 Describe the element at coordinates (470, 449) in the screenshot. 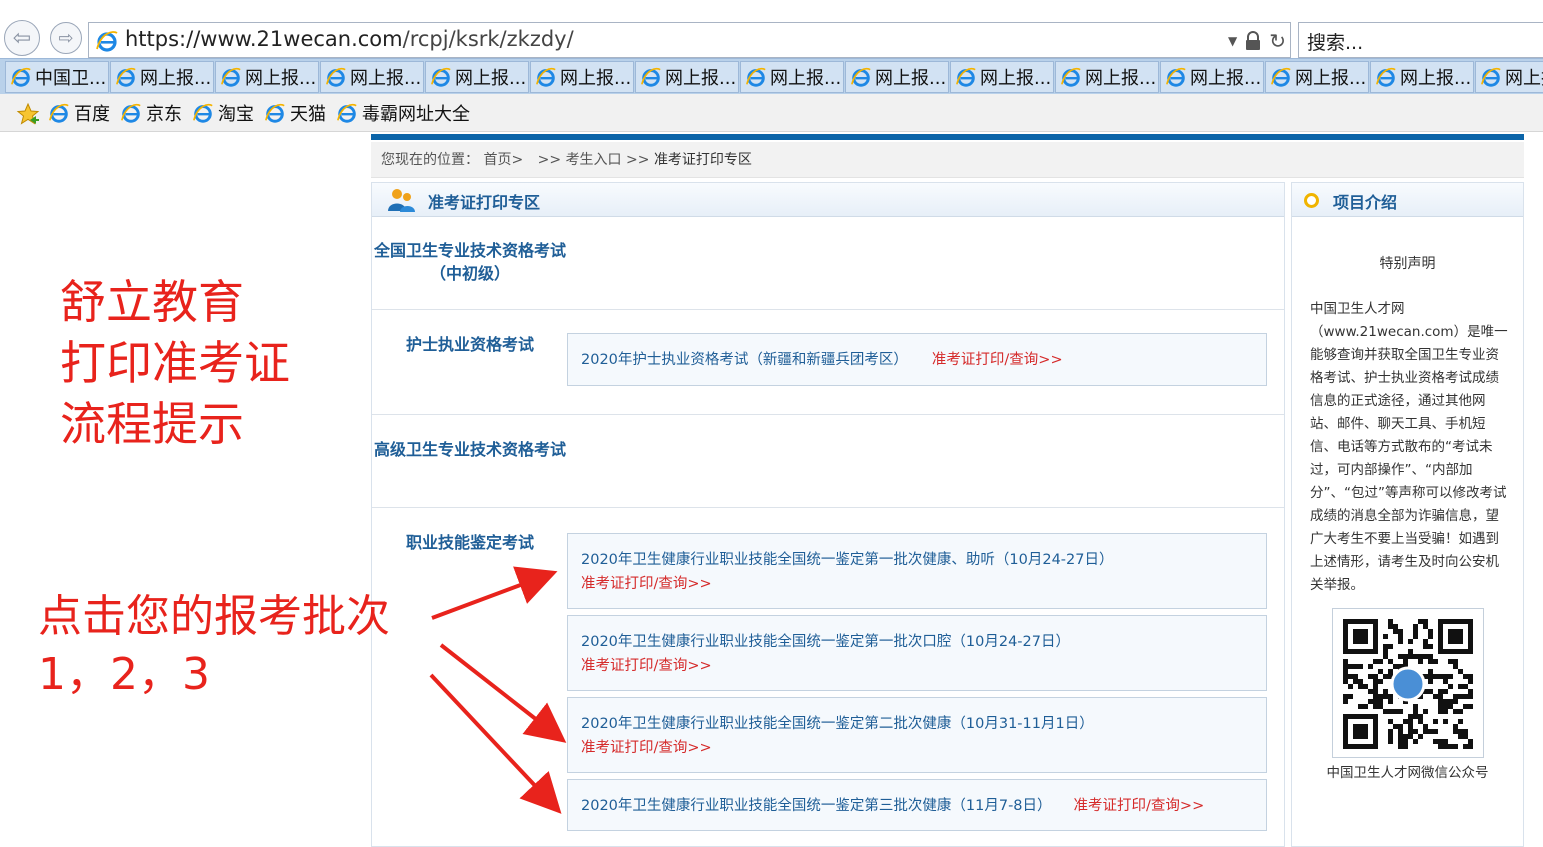

I see `category-label: 高级卫生专业技术资格考试` at that location.